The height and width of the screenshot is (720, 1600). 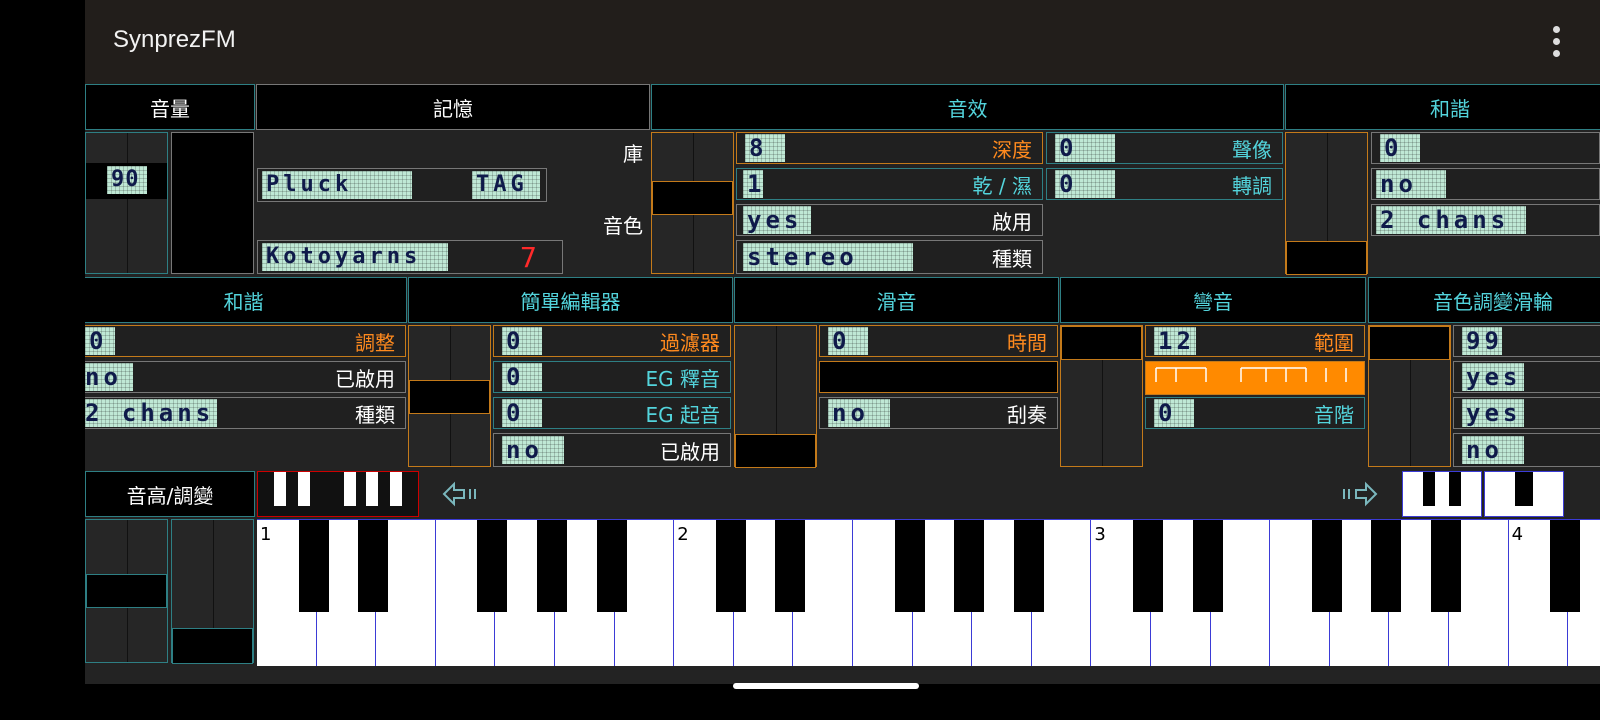 I want to click on octave-label: 4, so click(x=1517, y=534).